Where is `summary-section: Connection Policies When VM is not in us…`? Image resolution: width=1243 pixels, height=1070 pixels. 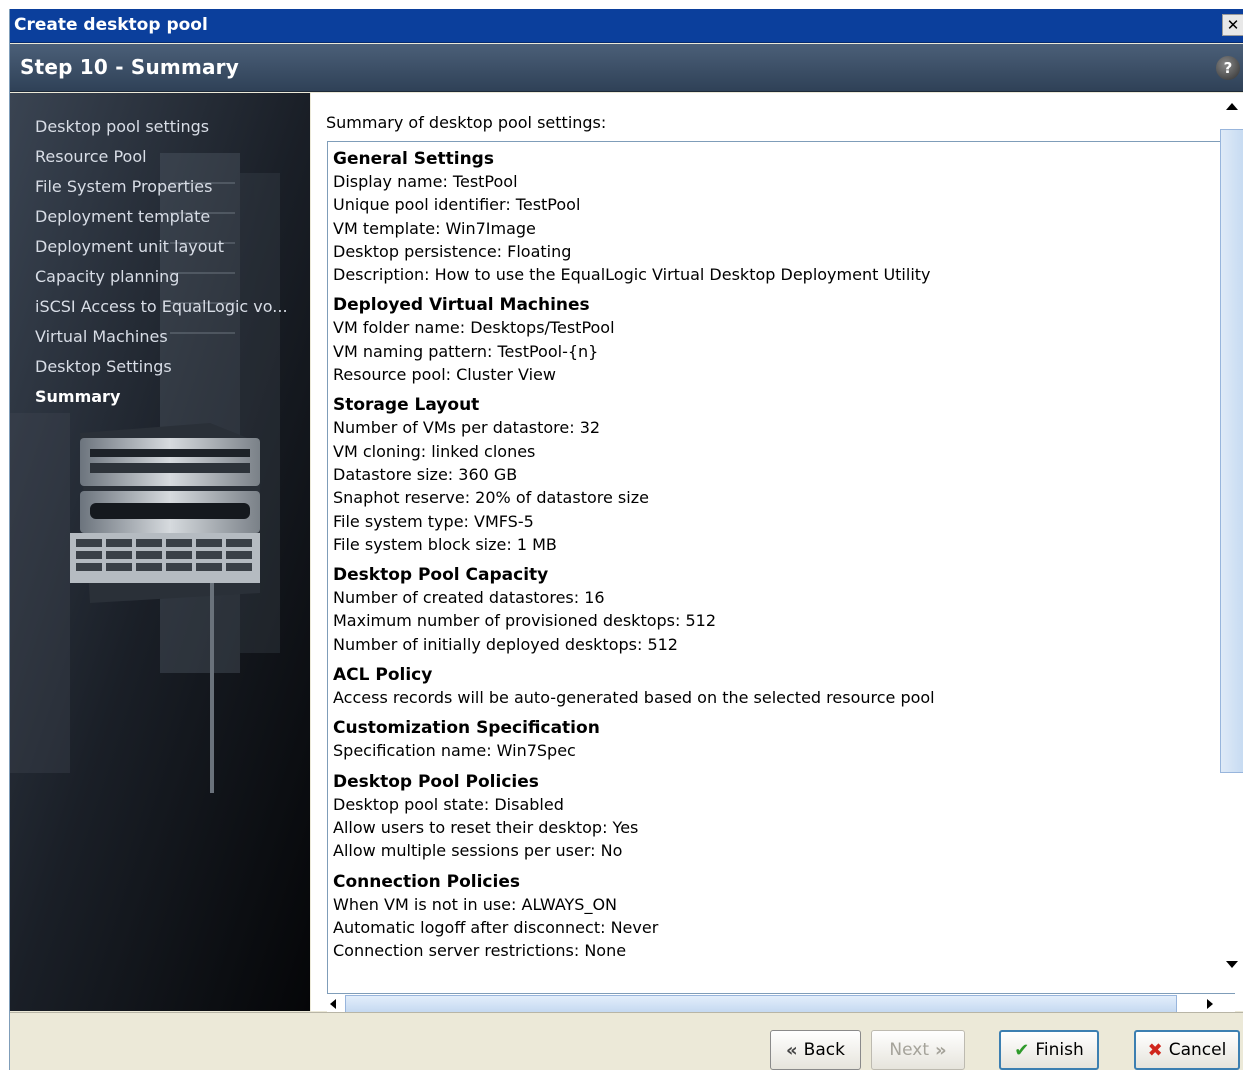 summary-section: Connection Policies When VM is not in us… is located at coordinates (776, 917).